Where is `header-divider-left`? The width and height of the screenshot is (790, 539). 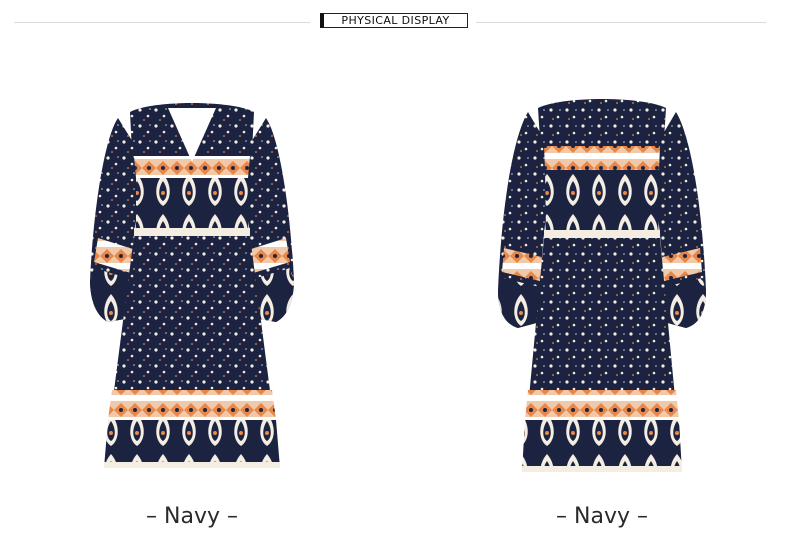
header-divider-left is located at coordinates (162, 22).